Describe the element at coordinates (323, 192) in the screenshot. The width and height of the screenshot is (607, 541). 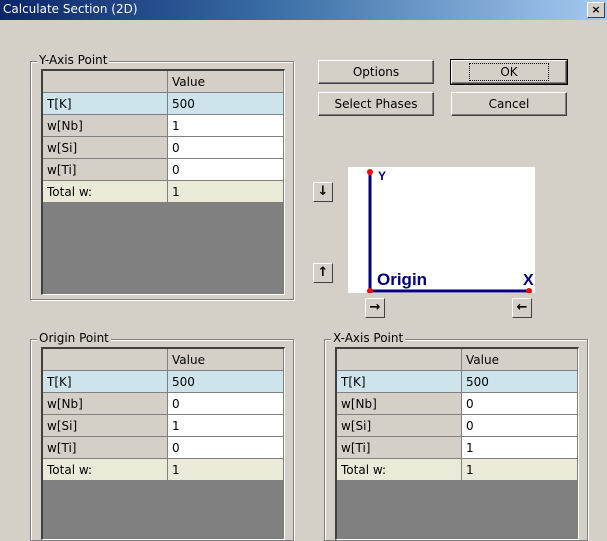
I see `down-arrow-button: ↓` at that location.